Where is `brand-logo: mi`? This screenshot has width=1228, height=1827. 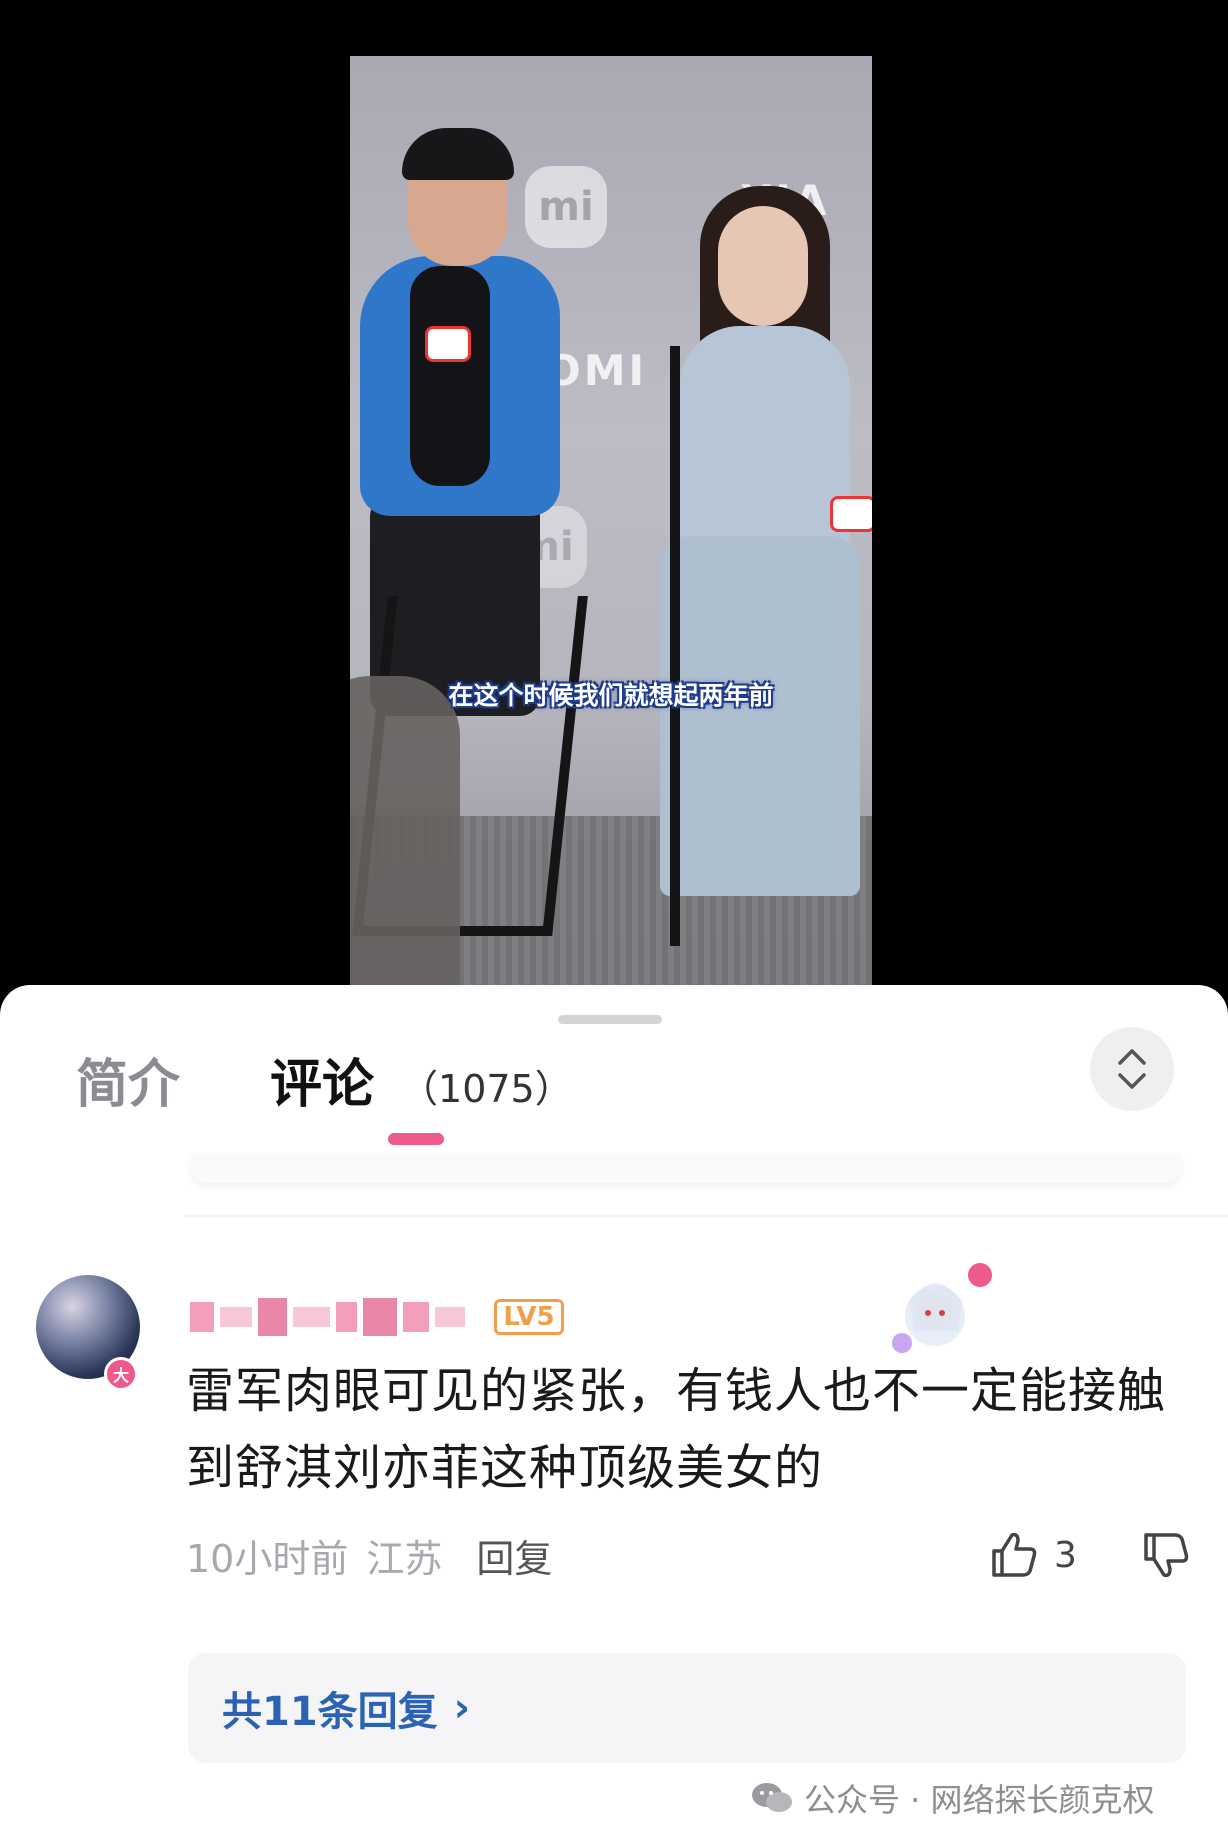 brand-logo: mi is located at coordinates (566, 207).